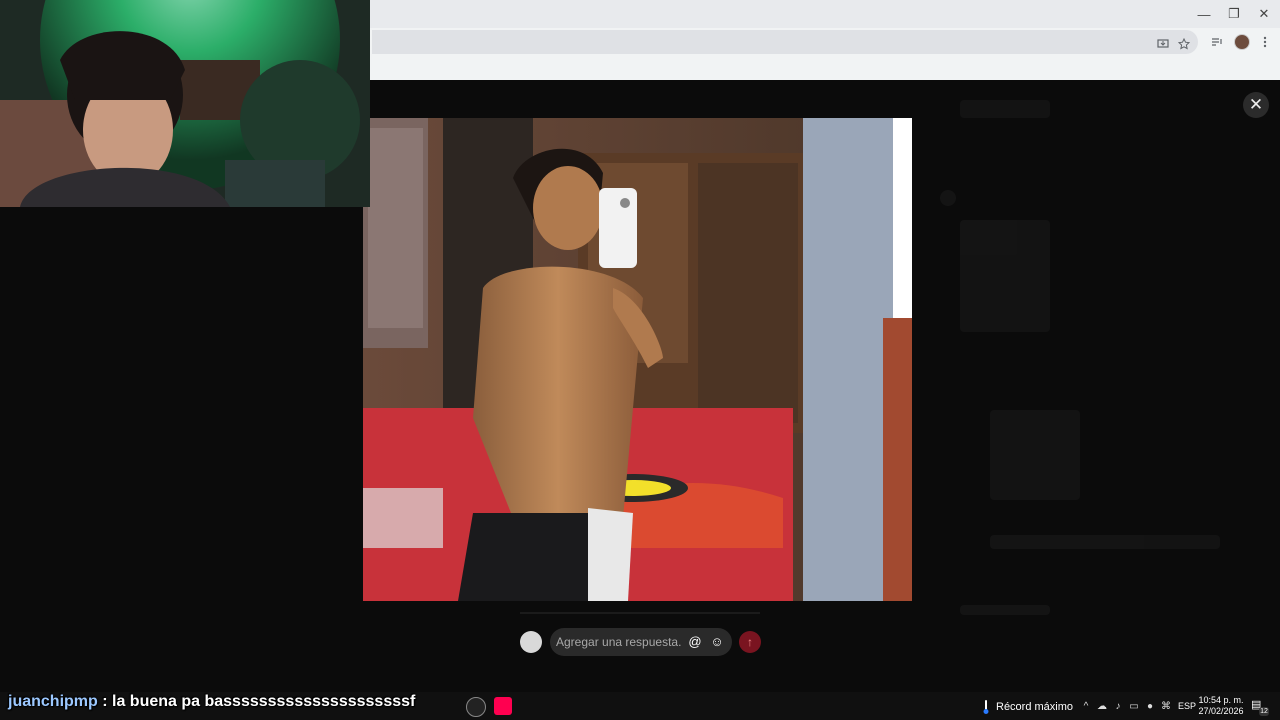 This screenshot has width=1280, height=720. Describe the element at coordinates (1102, 706) in the screenshot. I see `onedrive-icon: ☁` at that location.